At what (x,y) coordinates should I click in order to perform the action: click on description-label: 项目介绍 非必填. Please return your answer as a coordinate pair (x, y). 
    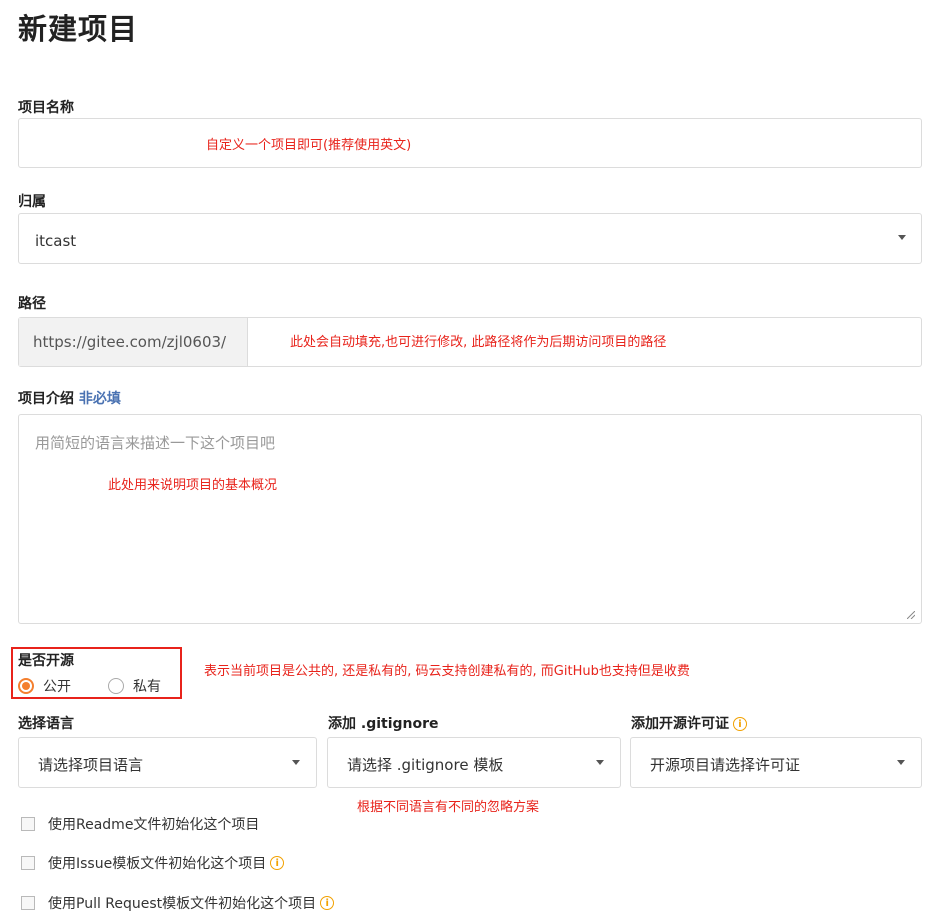
    Looking at the image, I should click on (69, 398).